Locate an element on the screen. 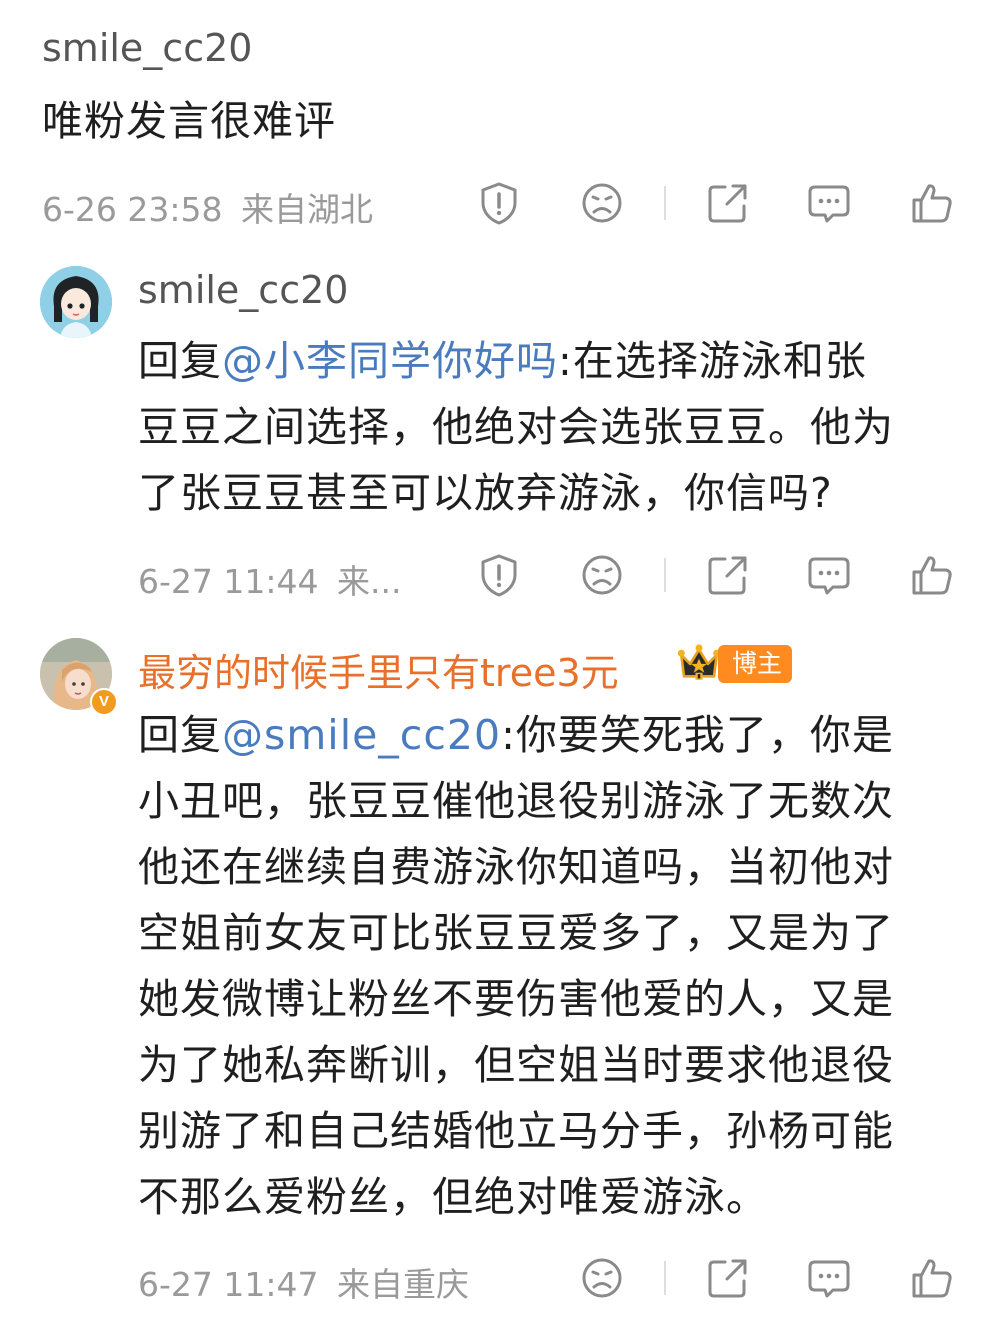  mention-link: @smile_cc20 is located at coordinates (361, 735).